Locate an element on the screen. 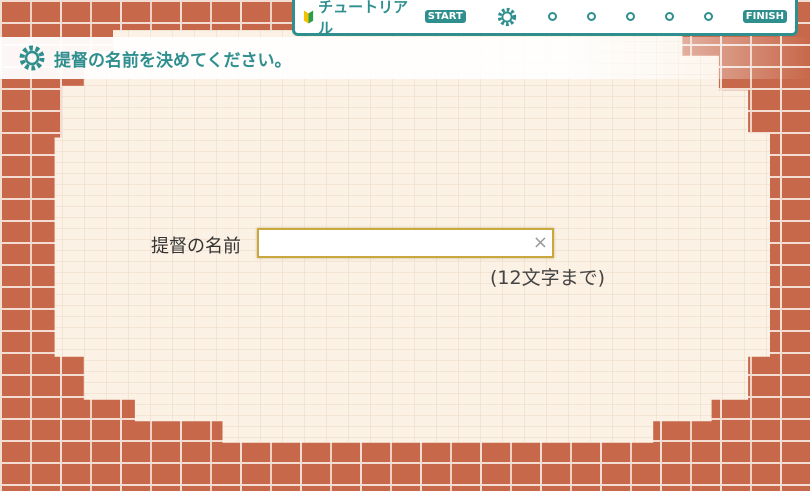 This screenshot has height=491, width=810. tutorial-title: チュートリアル is located at coordinates (359, 19).